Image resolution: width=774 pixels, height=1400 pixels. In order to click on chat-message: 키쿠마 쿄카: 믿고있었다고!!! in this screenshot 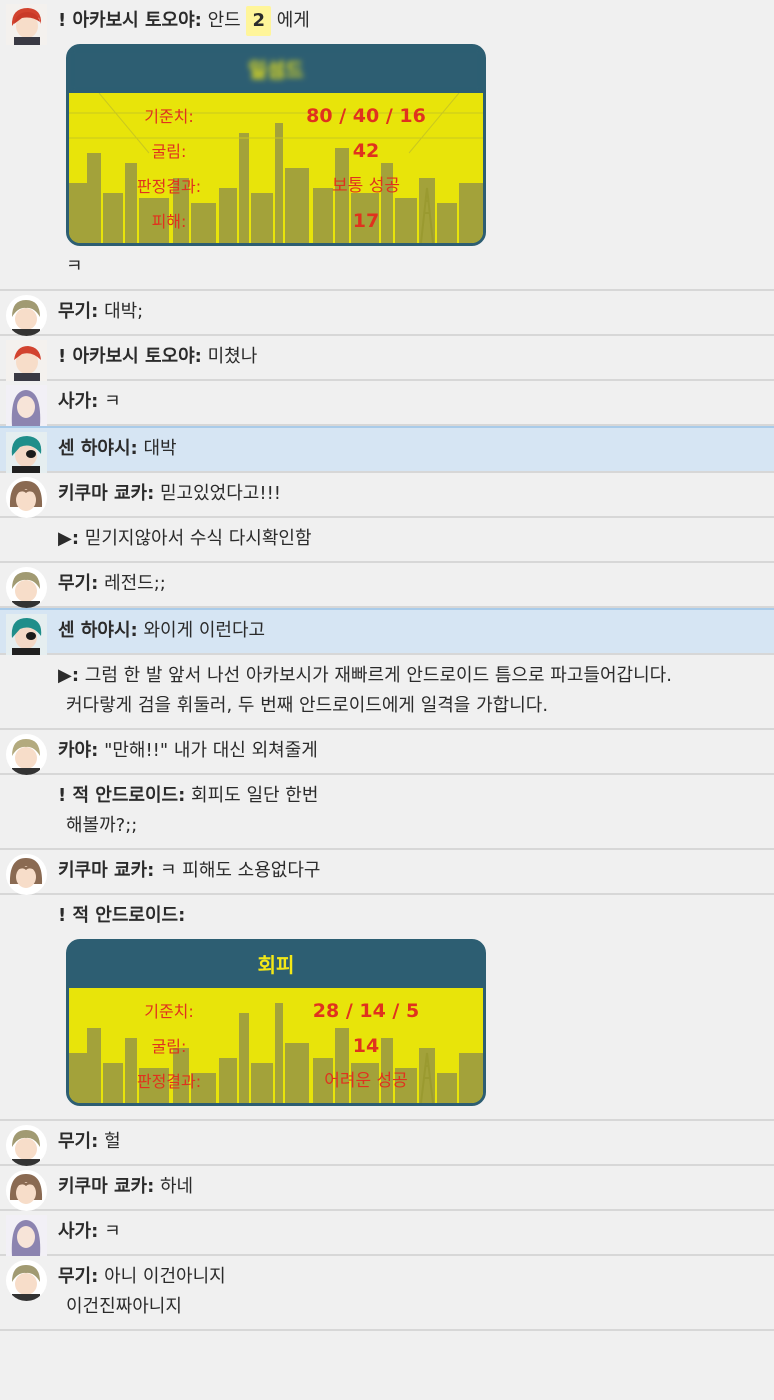, I will do `click(387, 495)`.